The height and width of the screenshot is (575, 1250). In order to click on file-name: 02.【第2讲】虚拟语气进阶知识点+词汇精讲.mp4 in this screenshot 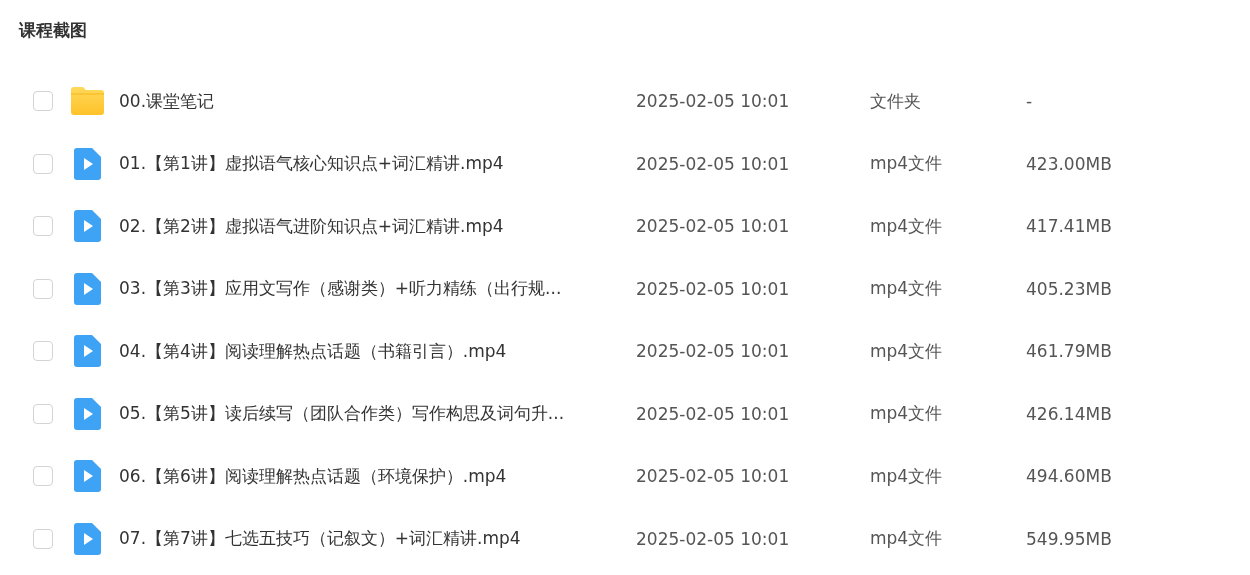, I will do `click(377, 226)`.